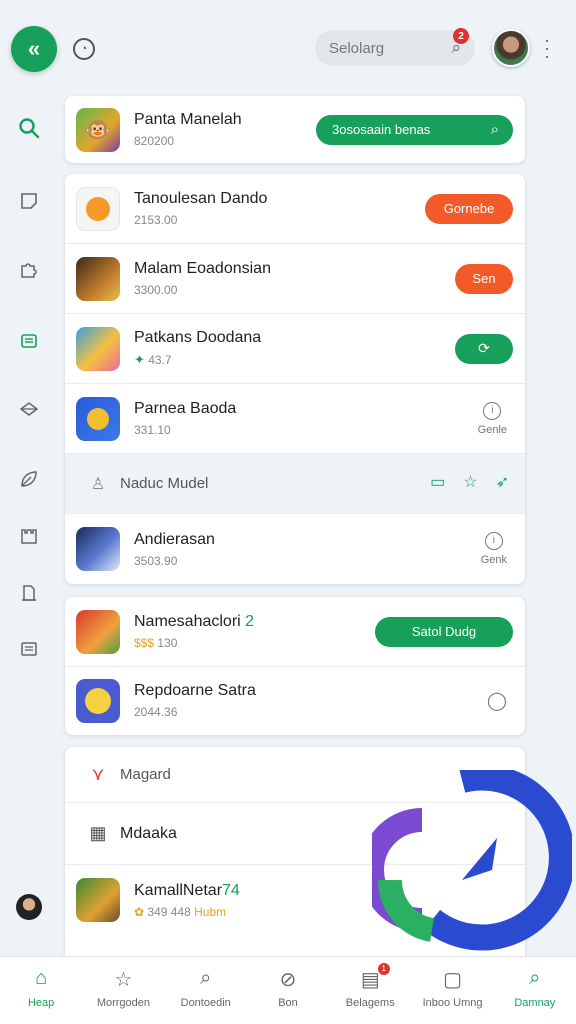 Image resolution: width=576 pixels, height=1024 pixels. Describe the element at coordinates (437, 482) in the screenshot. I see `monitor-icon: ▭` at that location.